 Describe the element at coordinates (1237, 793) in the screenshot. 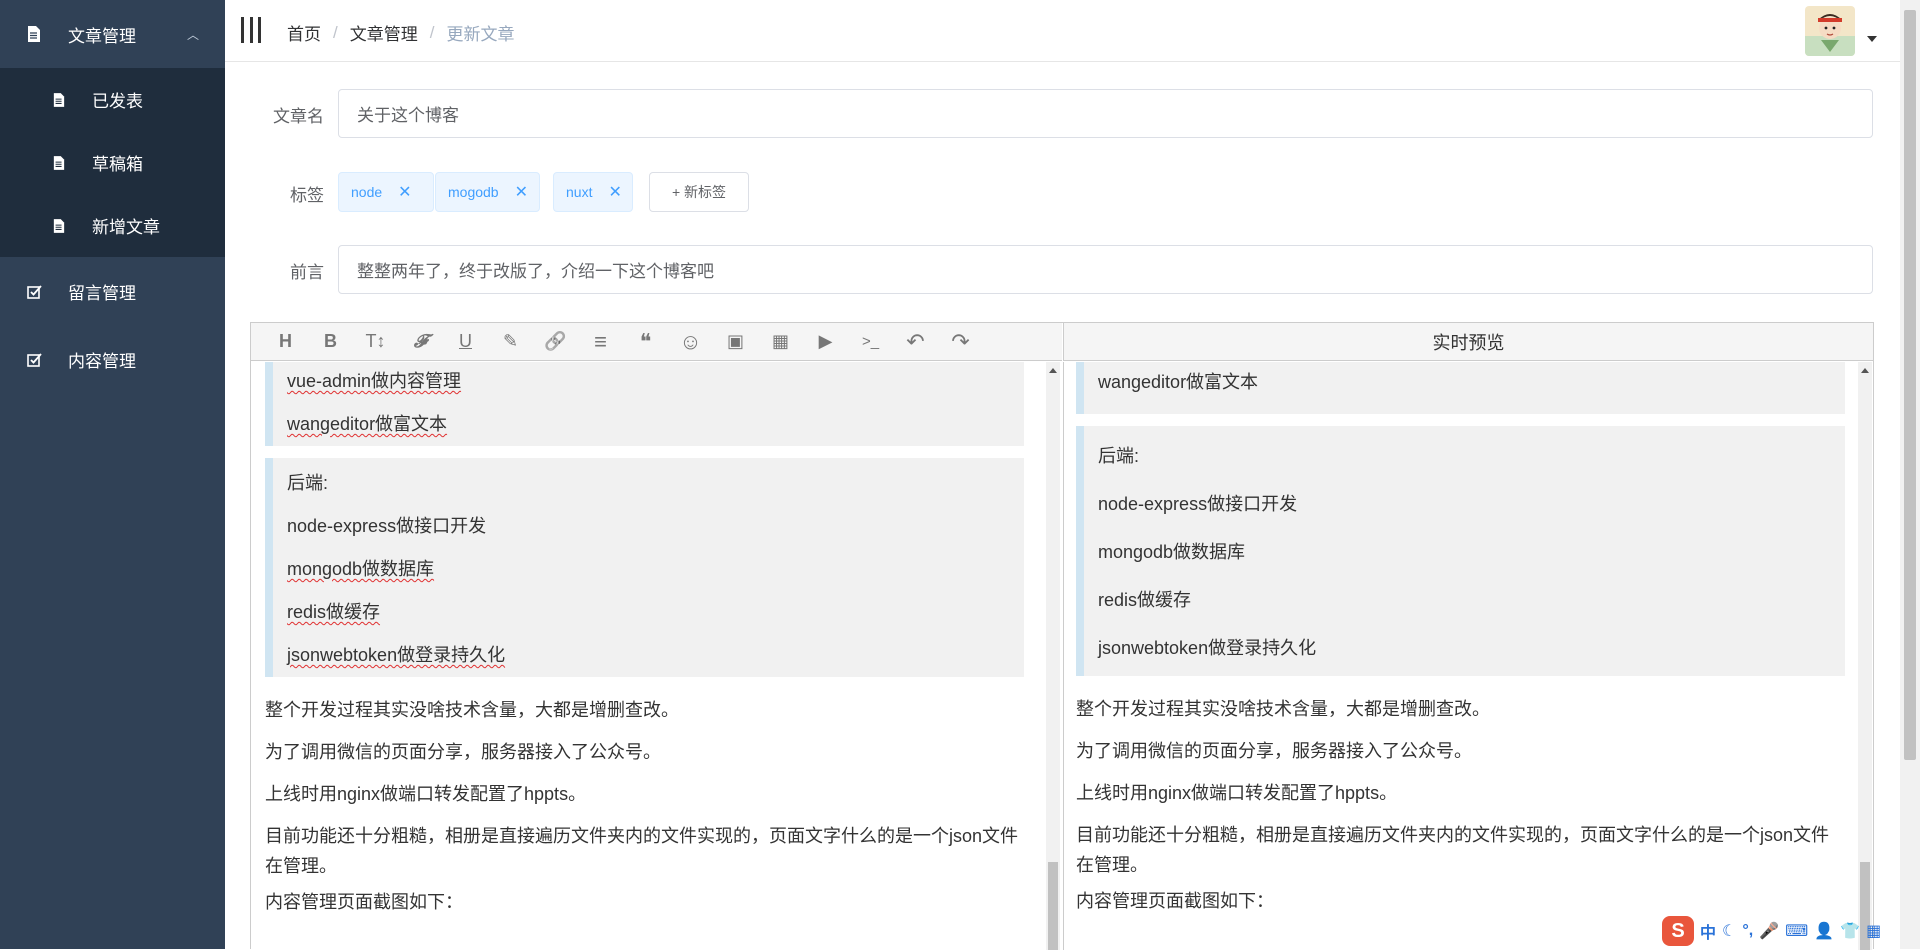

I see `preview-paragraph: 上线时用nginx做端口转发配置了hppts。` at that location.